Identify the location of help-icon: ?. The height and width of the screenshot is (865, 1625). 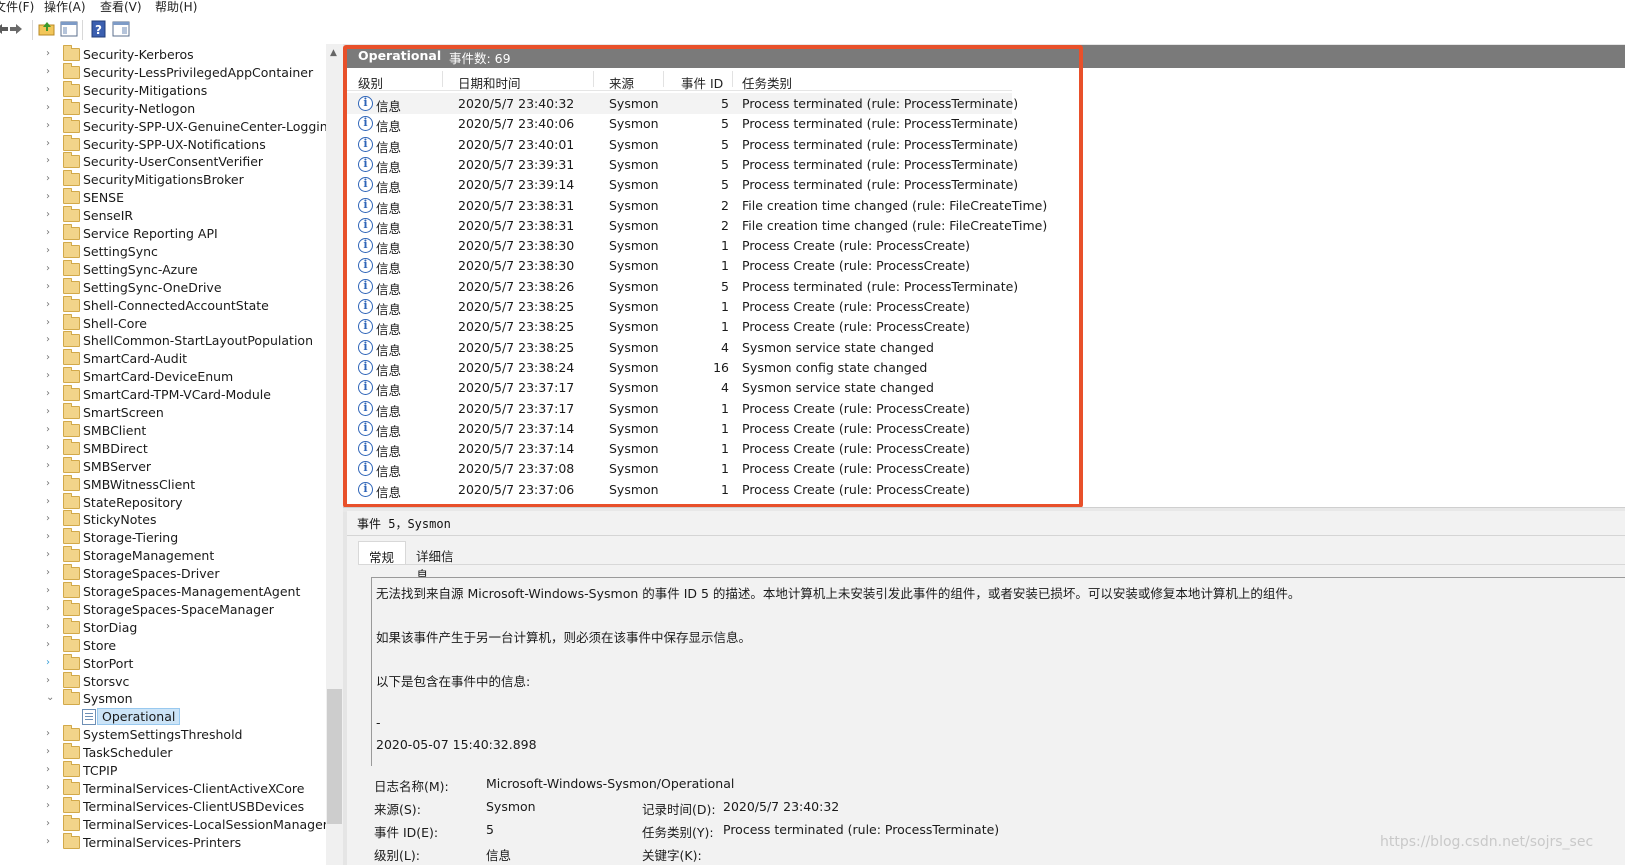
(99, 29).